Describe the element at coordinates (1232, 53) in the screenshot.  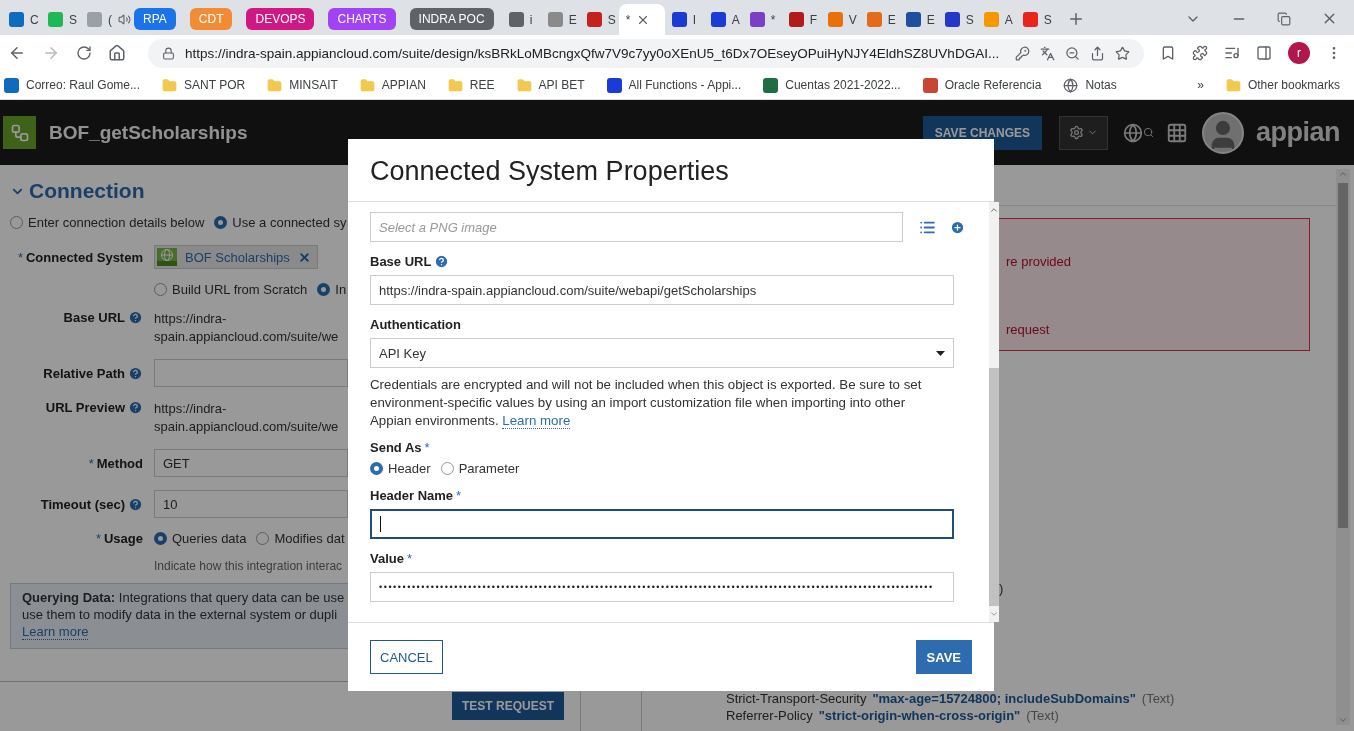
I see `media-icon` at that location.